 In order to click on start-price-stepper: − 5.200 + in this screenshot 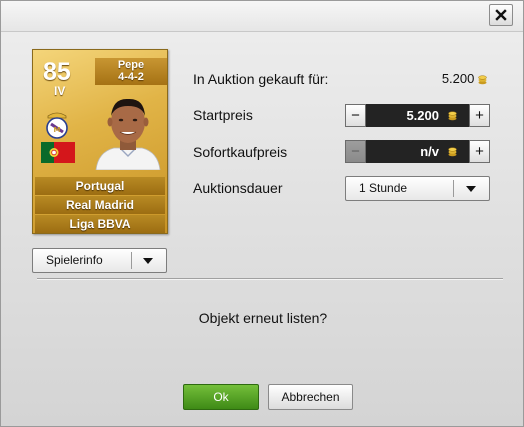, I will do `click(417, 115)`.